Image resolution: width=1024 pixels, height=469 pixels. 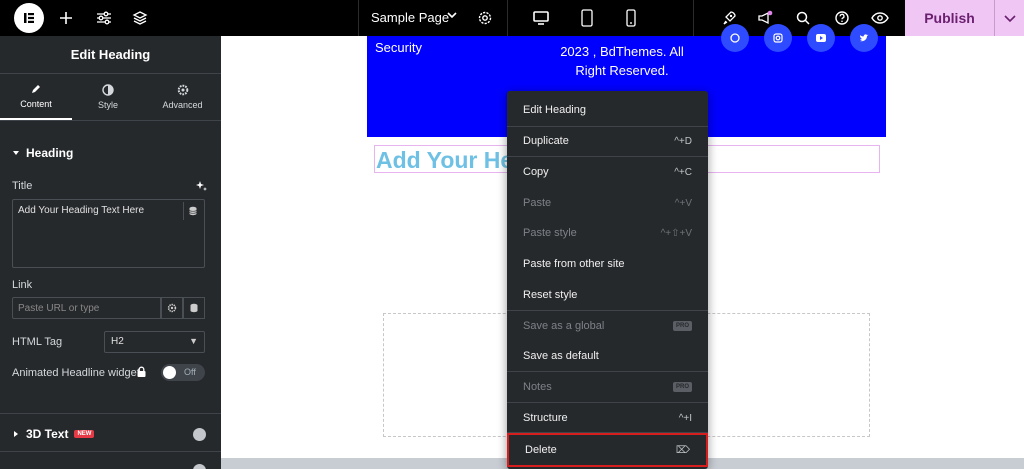 I want to click on menu-item-label: Paste from other site, so click(x=574, y=264).